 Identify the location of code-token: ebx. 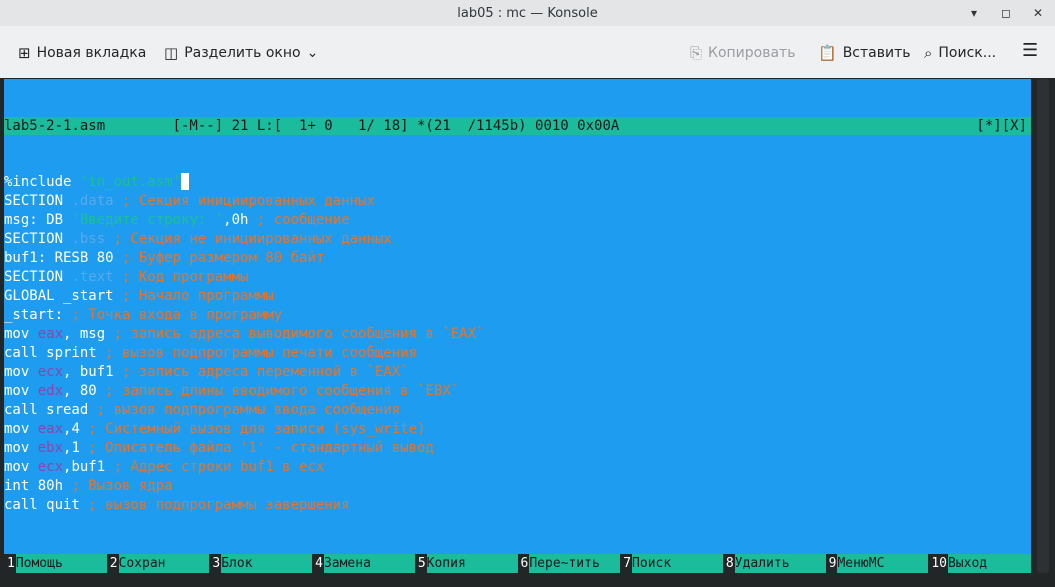
(50, 448).